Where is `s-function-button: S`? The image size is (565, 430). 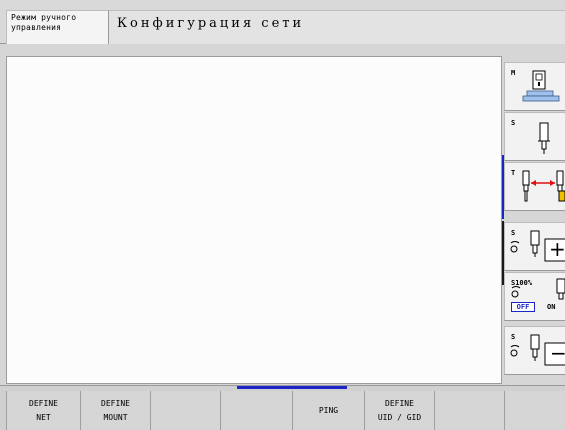 s-function-button: S is located at coordinates (534, 136).